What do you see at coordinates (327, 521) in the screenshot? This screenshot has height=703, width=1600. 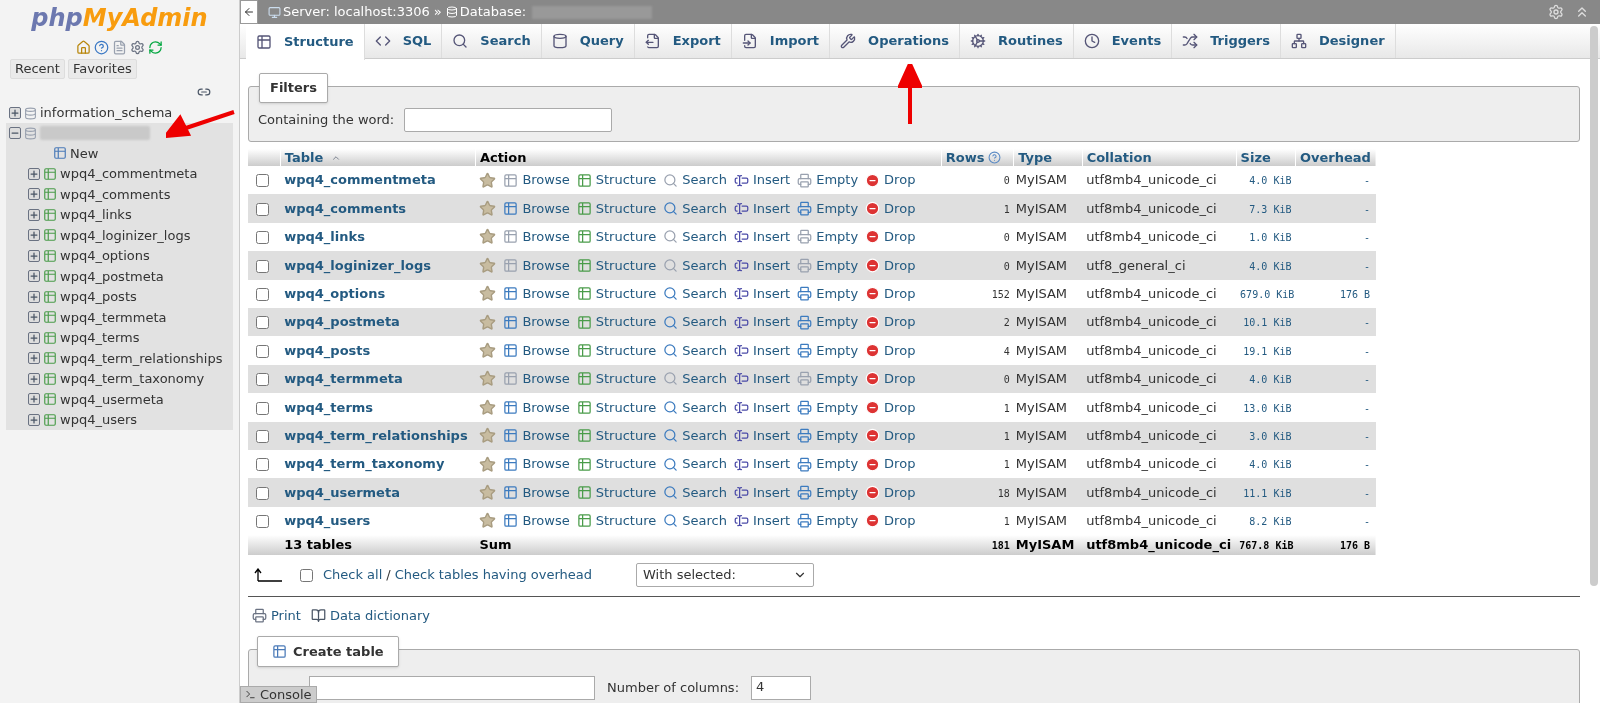 I see `table-name-link: wpq4_users` at bounding box center [327, 521].